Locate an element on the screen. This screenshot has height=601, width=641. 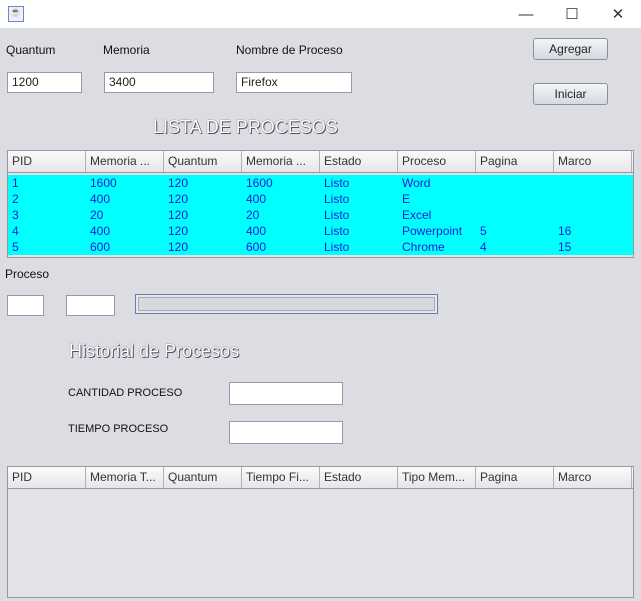
minimize-button: — is located at coordinates (526, 14).